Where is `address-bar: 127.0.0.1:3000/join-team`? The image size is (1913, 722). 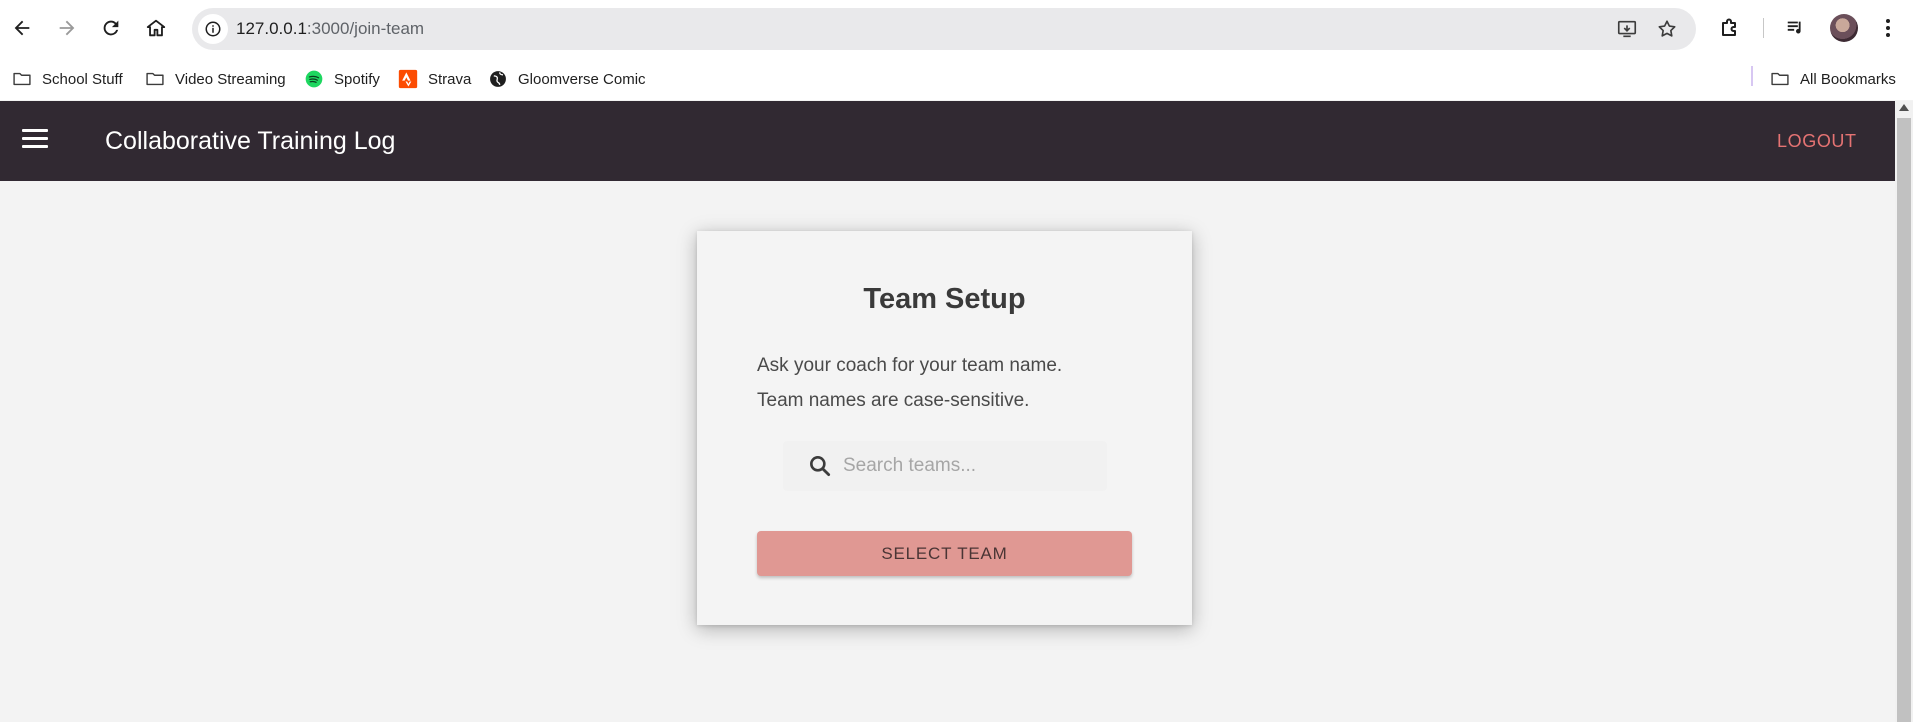 address-bar: 127.0.0.1:3000/join-team is located at coordinates (944, 29).